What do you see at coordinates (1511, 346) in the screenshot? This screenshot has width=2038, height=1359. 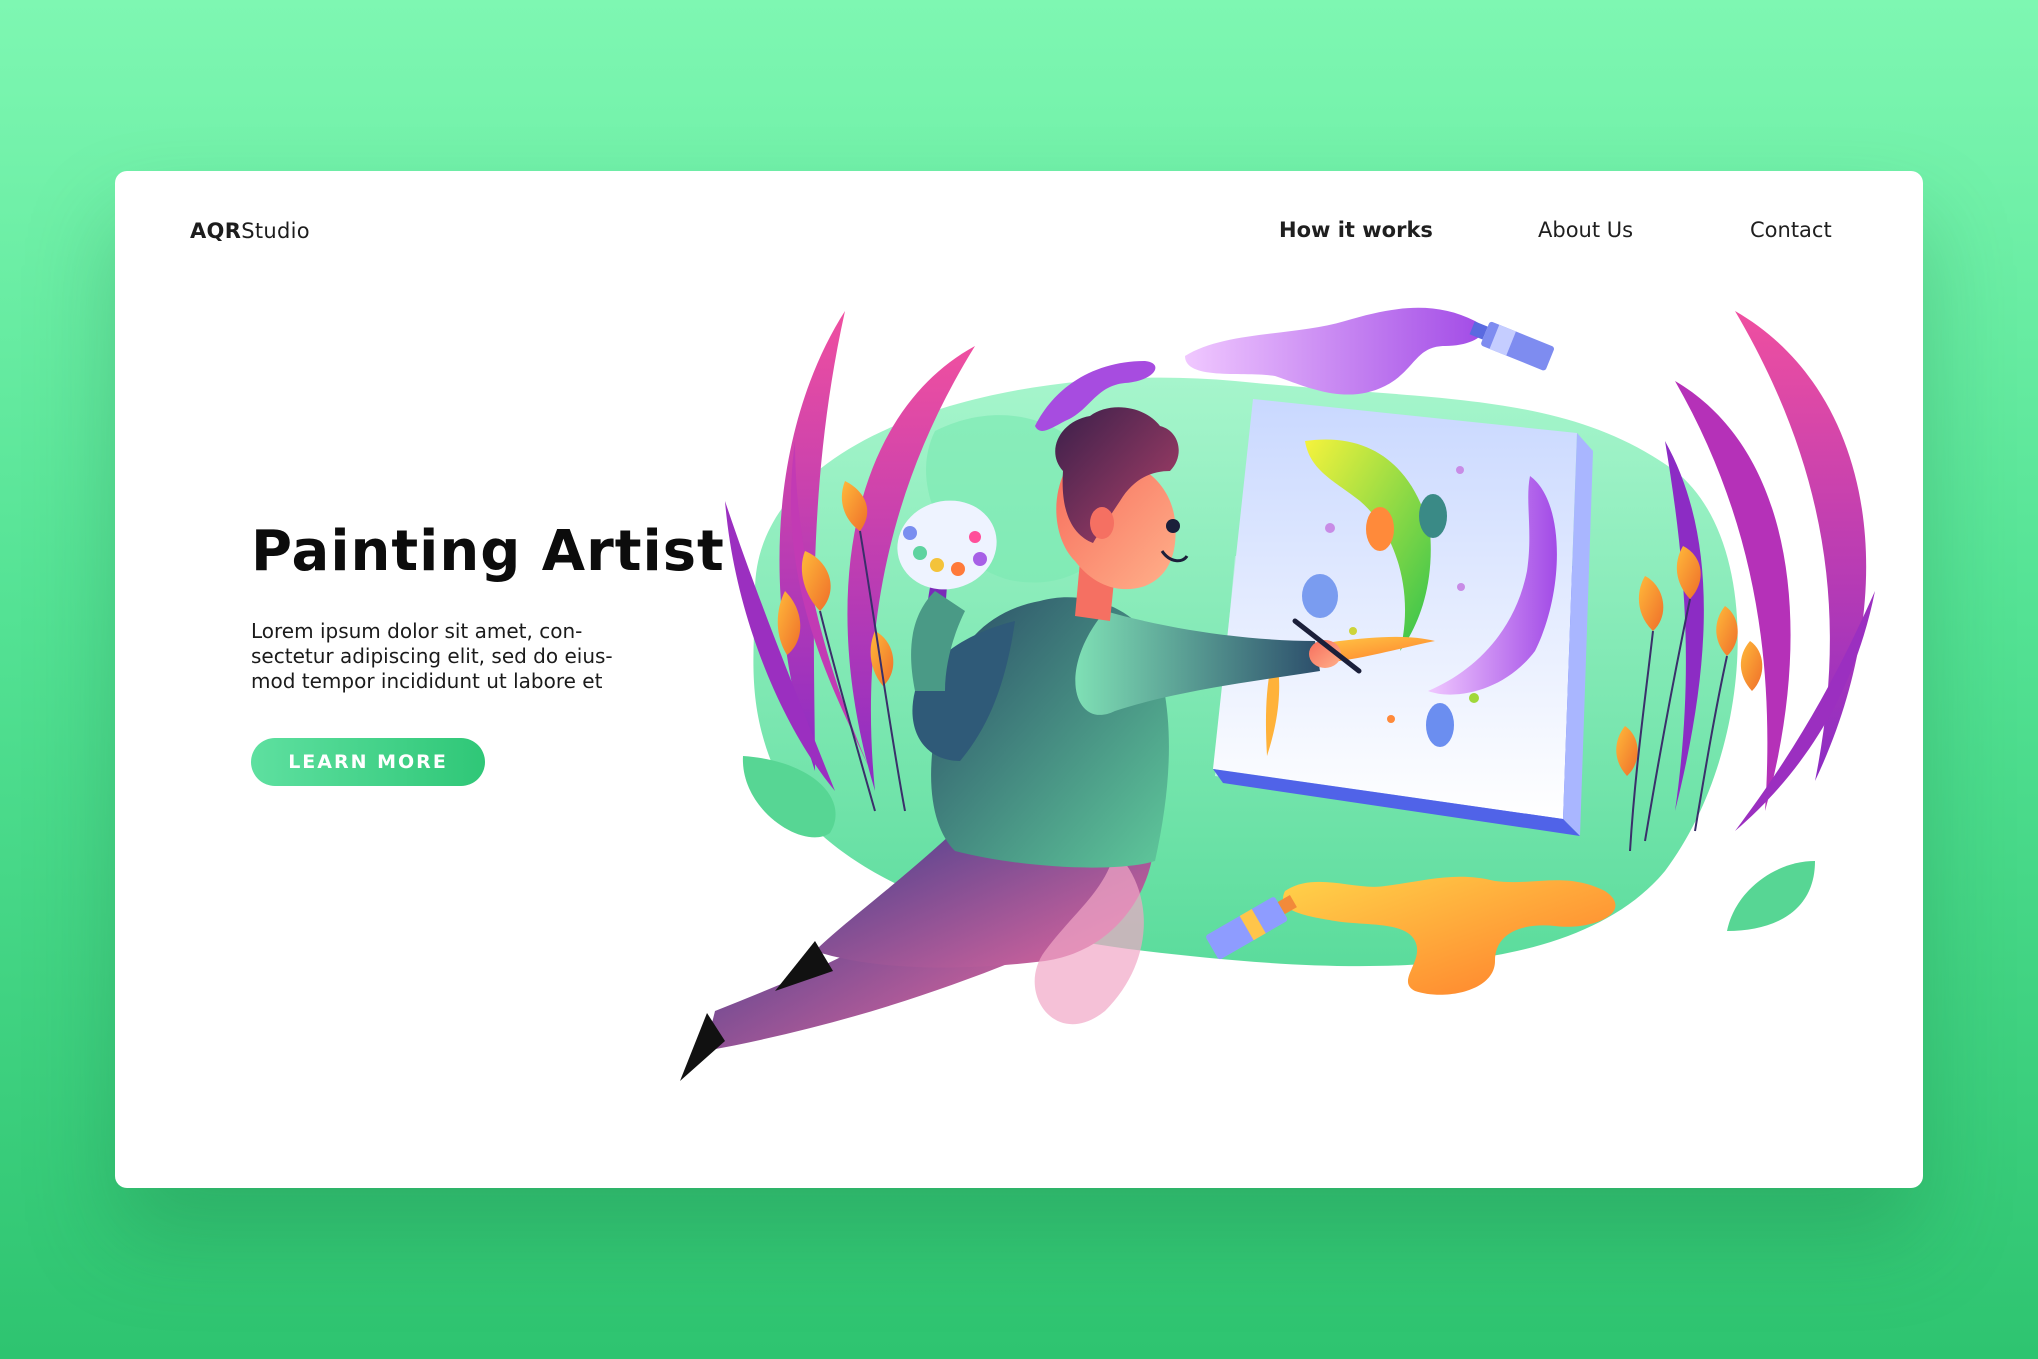 I see `paint-tube-icon` at bounding box center [1511, 346].